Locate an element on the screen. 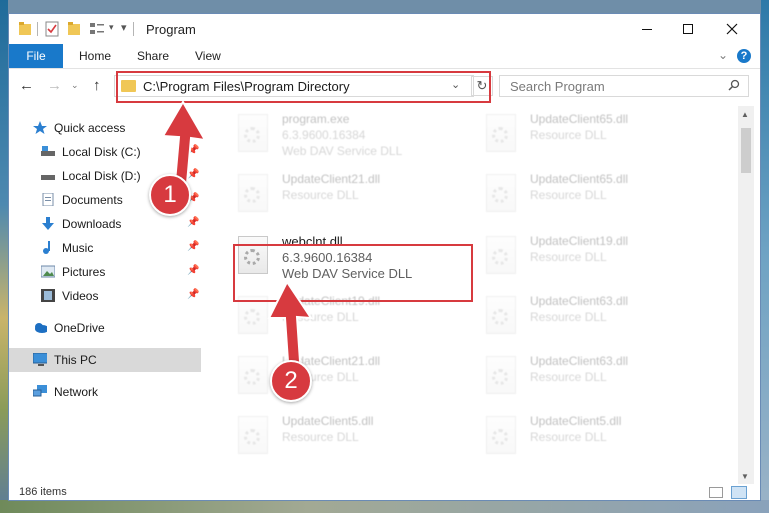 Image resolution: width=769 pixels, height=513 pixels. sidebar-item-label: OneDrive is located at coordinates (79, 328).